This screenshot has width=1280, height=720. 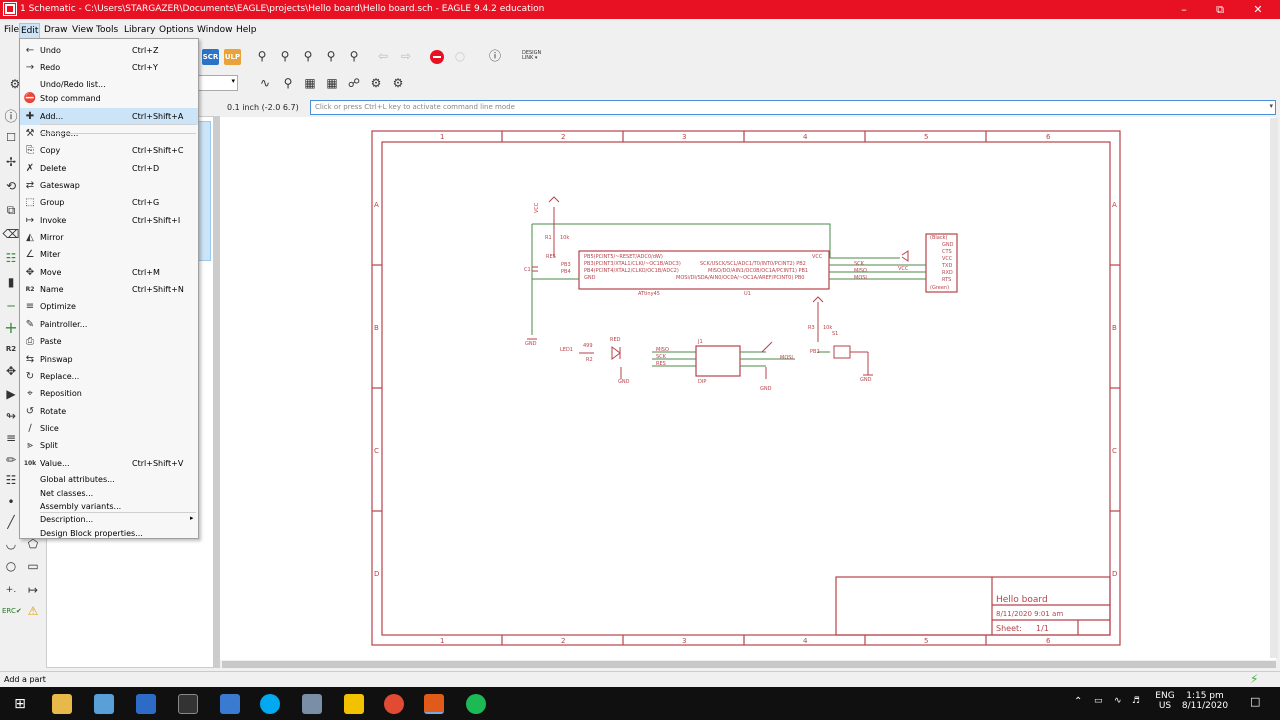 I want to click on edit-menu-item-gateswap: ⇄ Gateswap, so click(x=109, y=185).